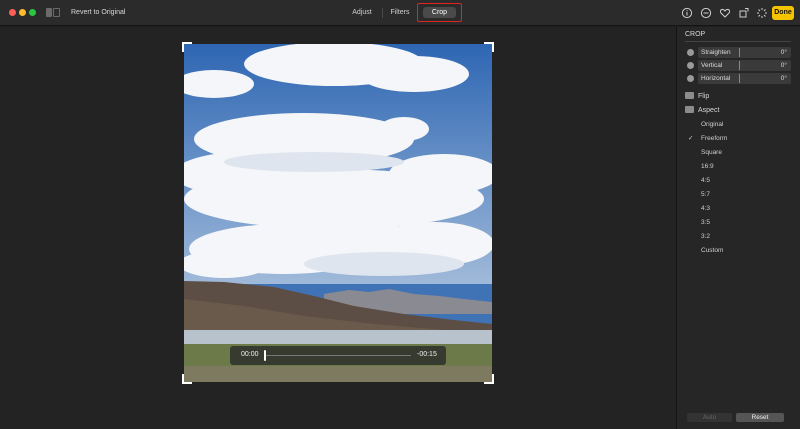 The image size is (800, 429). I want to click on vertical-perspective-icon, so click(690, 65).